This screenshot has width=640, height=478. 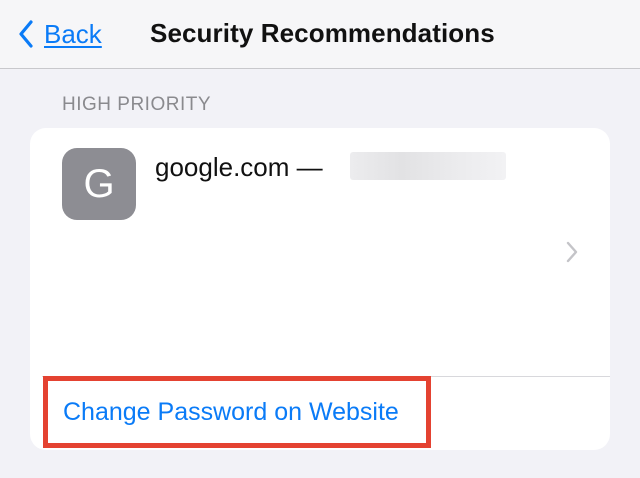 What do you see at coordinates (26, 34) in the screenshot?
I see `chevron-left-icon` at bounding box center [26, 34].